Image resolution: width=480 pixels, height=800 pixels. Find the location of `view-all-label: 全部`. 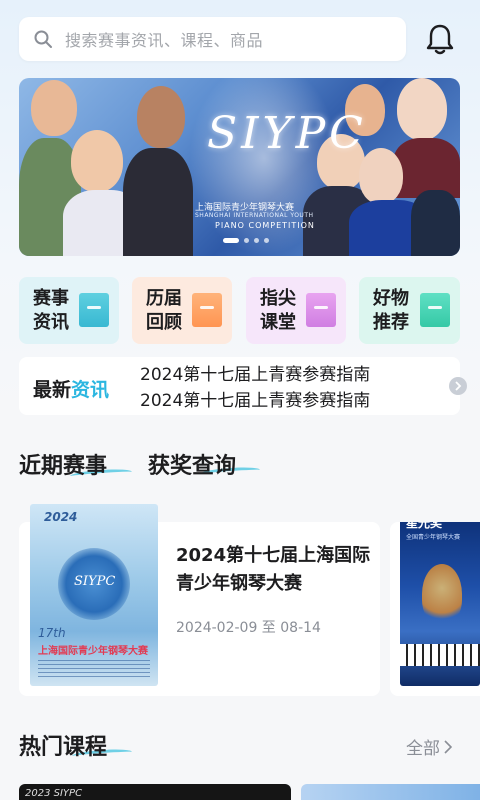

view-all-label: 全部 is located at coordinates (423, 749).